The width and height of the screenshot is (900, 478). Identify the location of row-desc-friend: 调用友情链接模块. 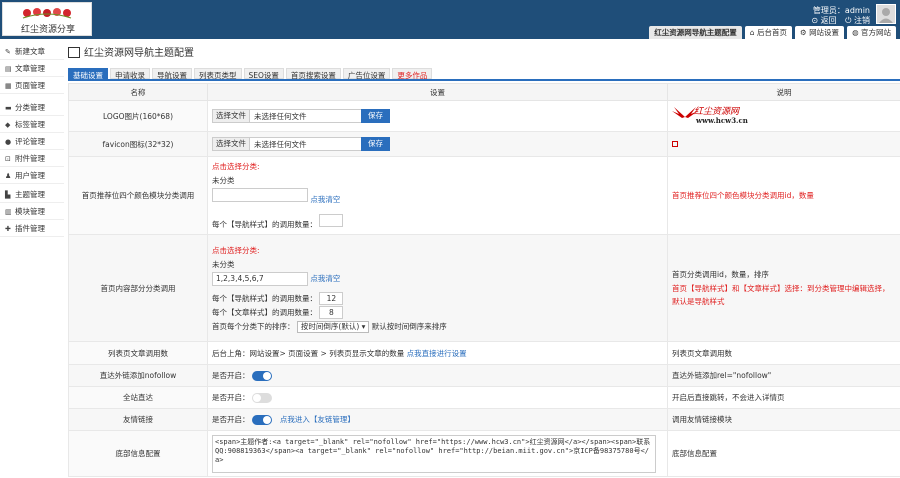
(783, 419).